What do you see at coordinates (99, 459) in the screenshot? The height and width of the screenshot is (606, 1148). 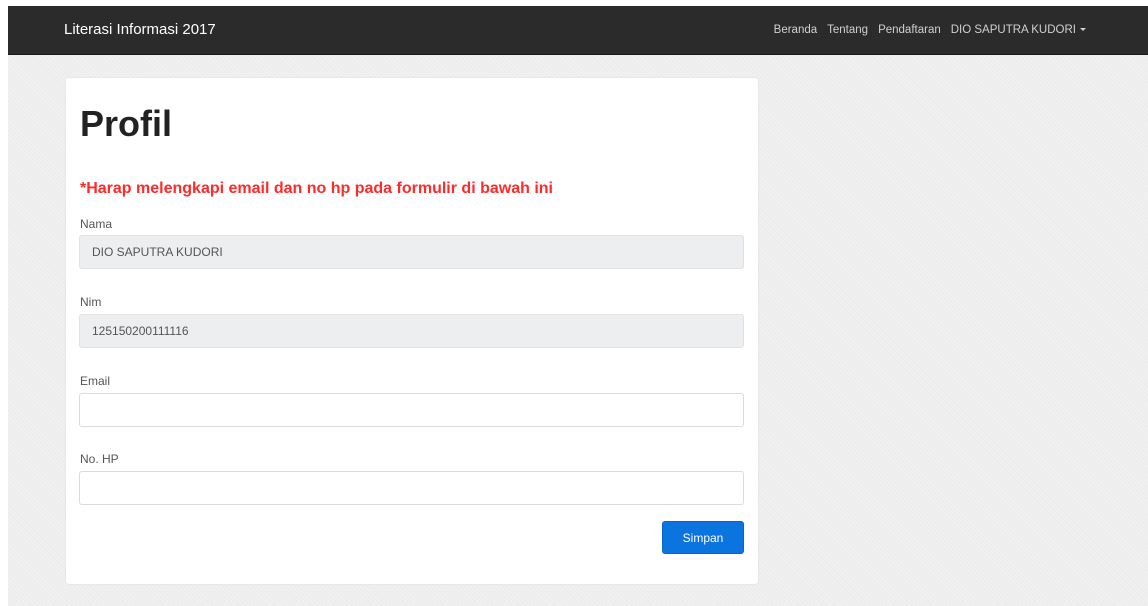 I see `no-hp-label: No. HP` at bounding box center [99, 459].